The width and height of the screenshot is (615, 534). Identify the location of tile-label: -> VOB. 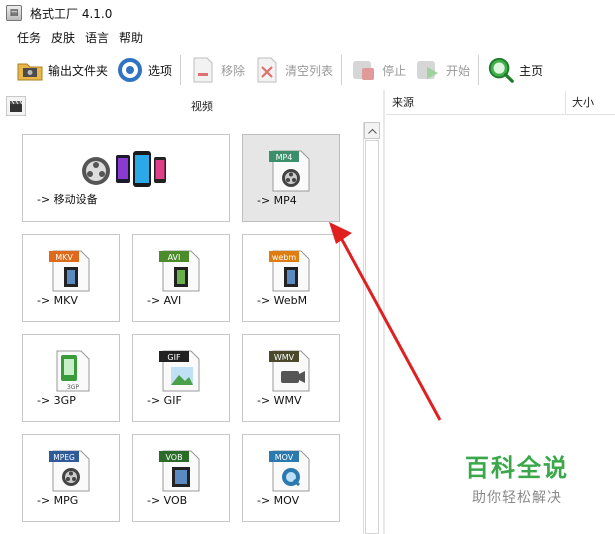
(167, 500).